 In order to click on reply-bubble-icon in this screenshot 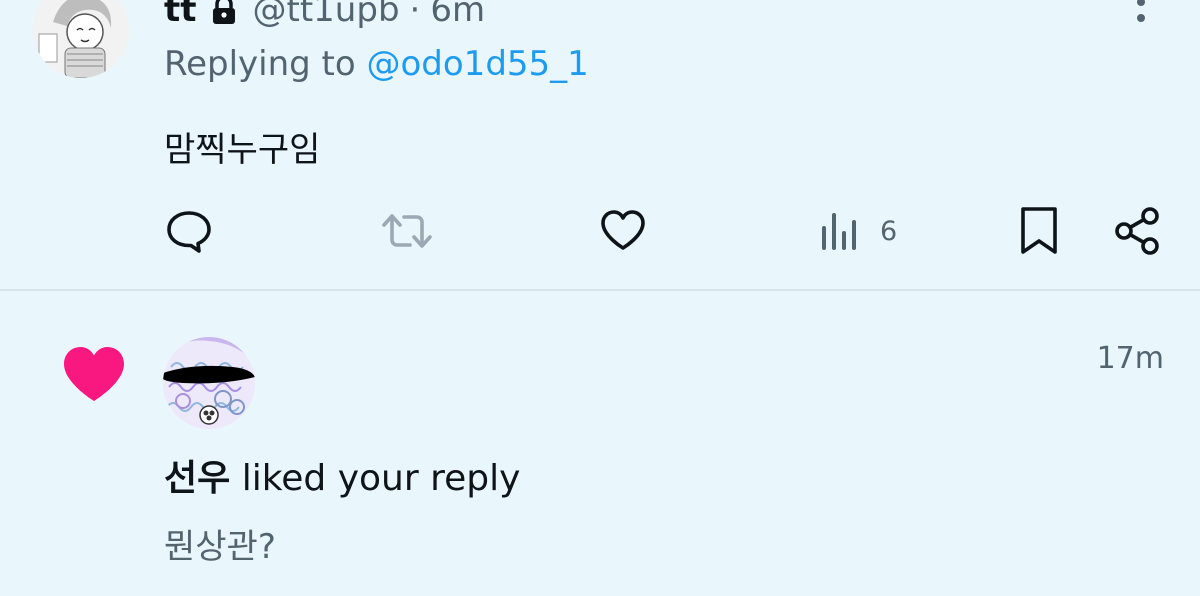, I will do `click(189, 231)`.